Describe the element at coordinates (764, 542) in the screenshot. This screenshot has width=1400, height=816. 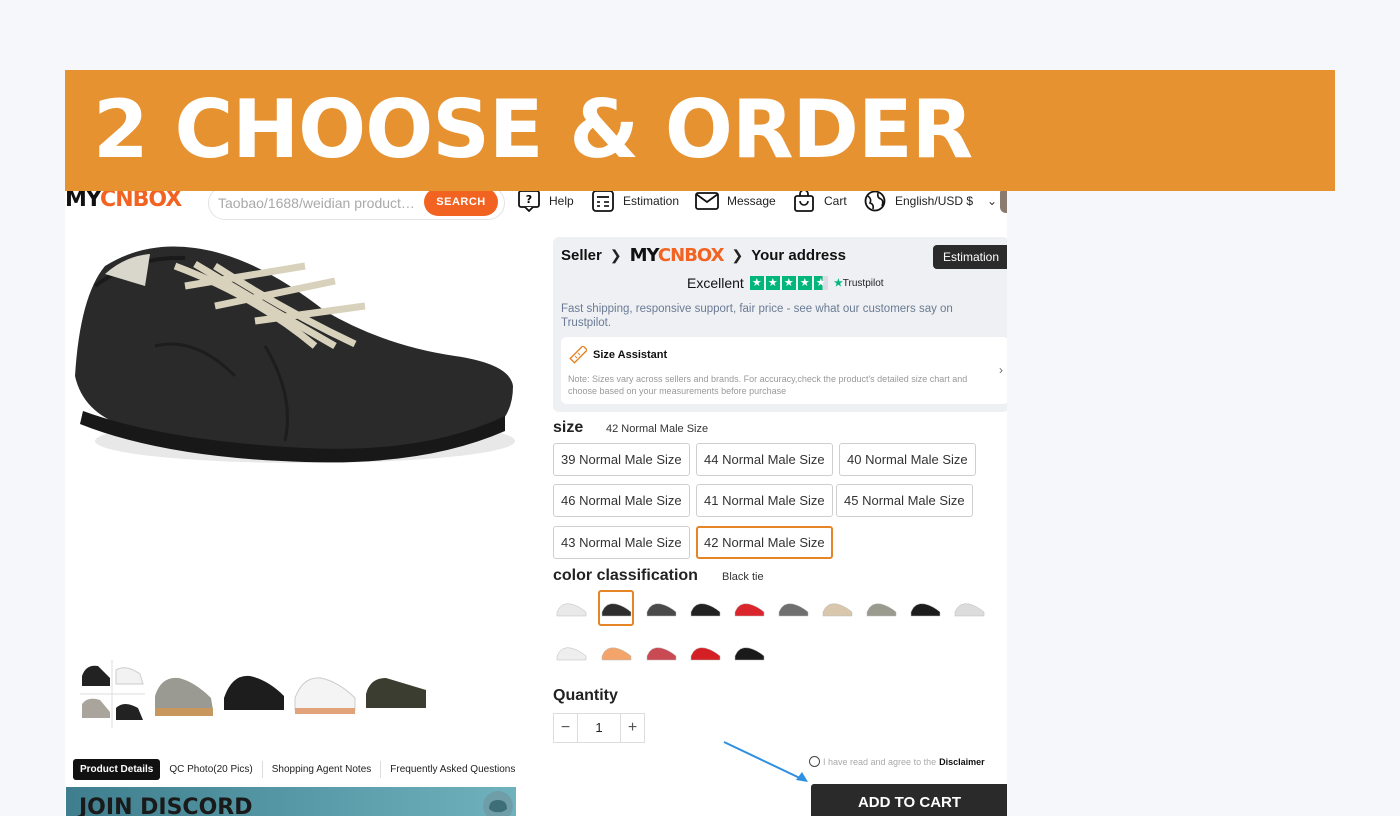
I see `size-option-selected: 42 Normal Male Size` at that location.